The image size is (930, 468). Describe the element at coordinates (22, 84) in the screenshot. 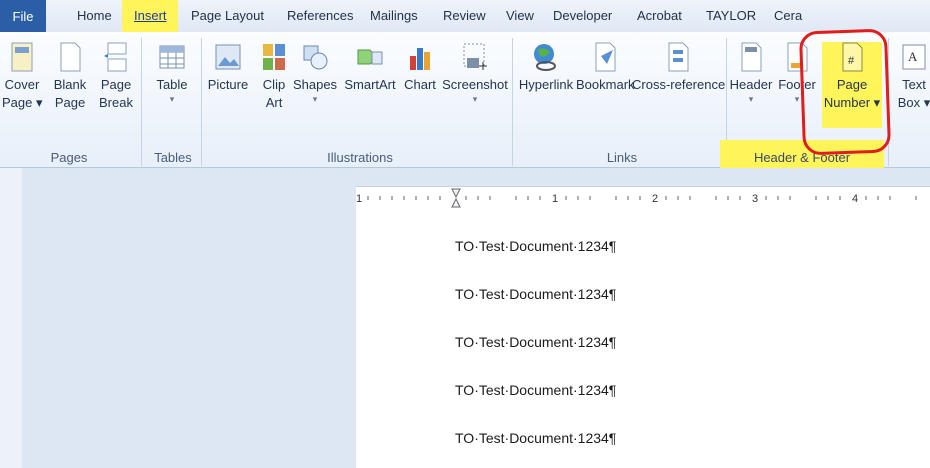

I see `cover-page-label-1: Cover` at that location.